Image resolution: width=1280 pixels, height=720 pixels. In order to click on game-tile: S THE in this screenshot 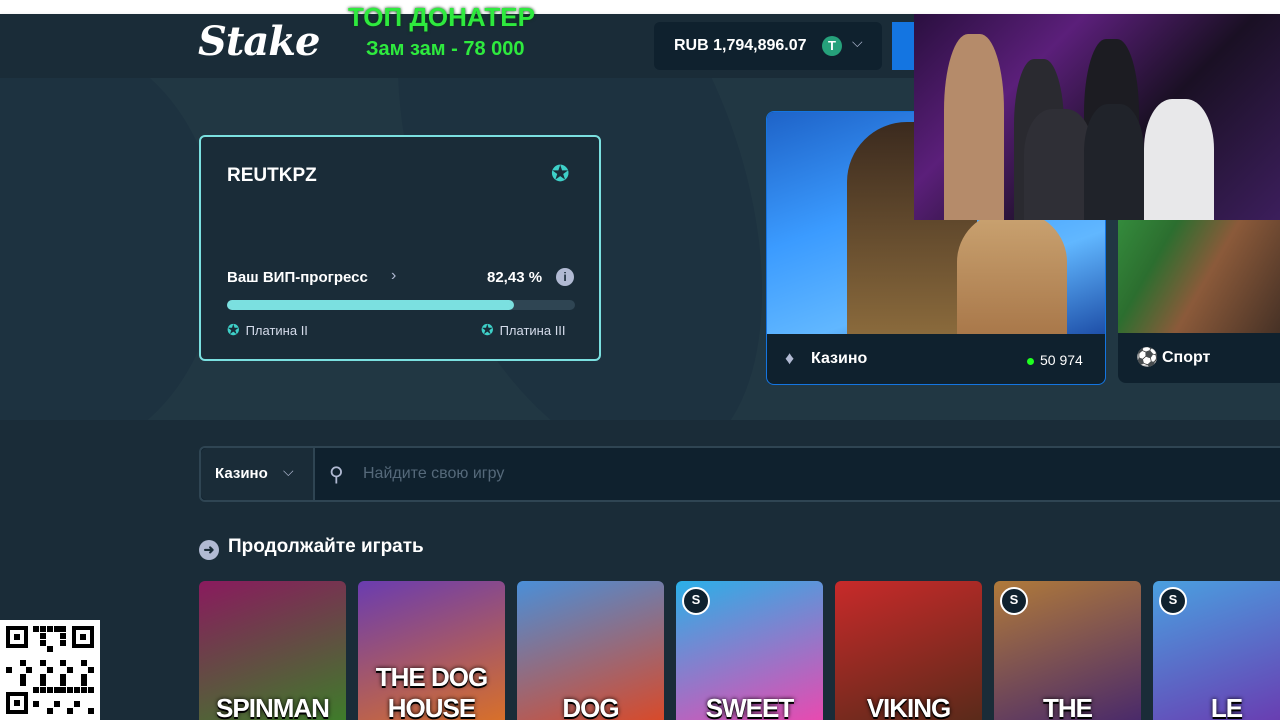, I will do `click(1067, 650)`.